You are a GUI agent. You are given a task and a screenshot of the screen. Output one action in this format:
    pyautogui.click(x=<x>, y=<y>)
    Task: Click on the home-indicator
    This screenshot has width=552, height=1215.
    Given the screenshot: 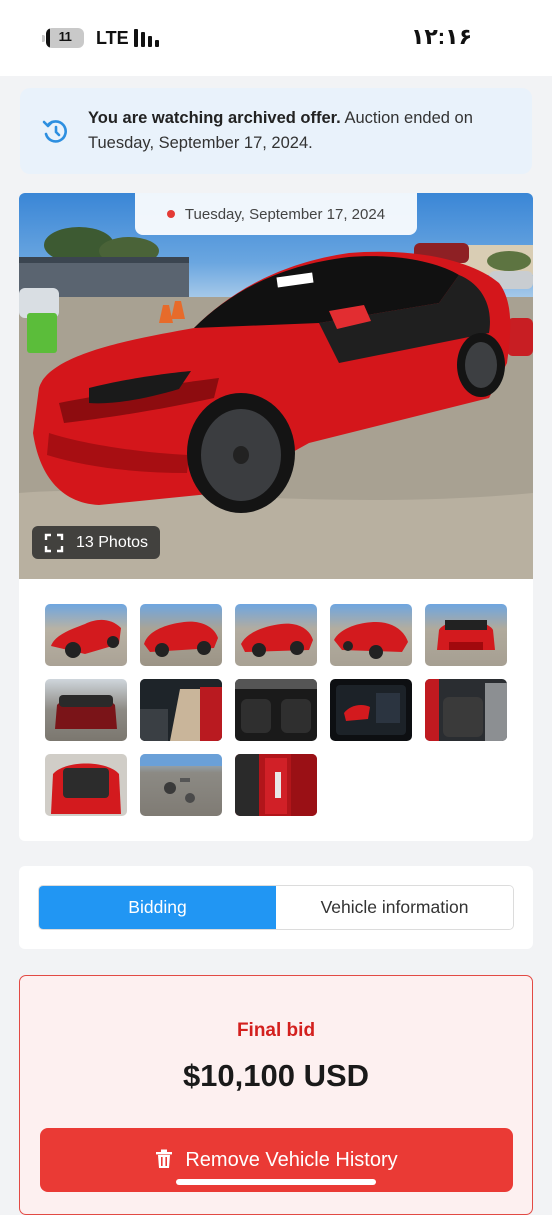 What is the action you would take?
    pyautogui.click(x=276, y=1182)
    